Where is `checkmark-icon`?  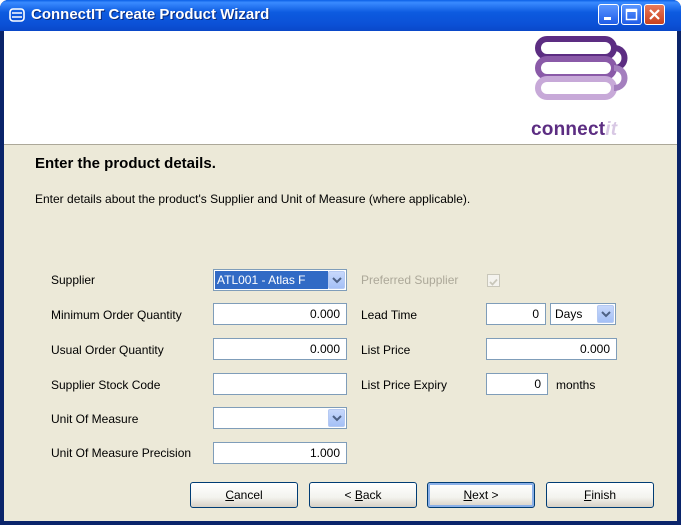 checkmark-icon is located at coordinates (493, 282).